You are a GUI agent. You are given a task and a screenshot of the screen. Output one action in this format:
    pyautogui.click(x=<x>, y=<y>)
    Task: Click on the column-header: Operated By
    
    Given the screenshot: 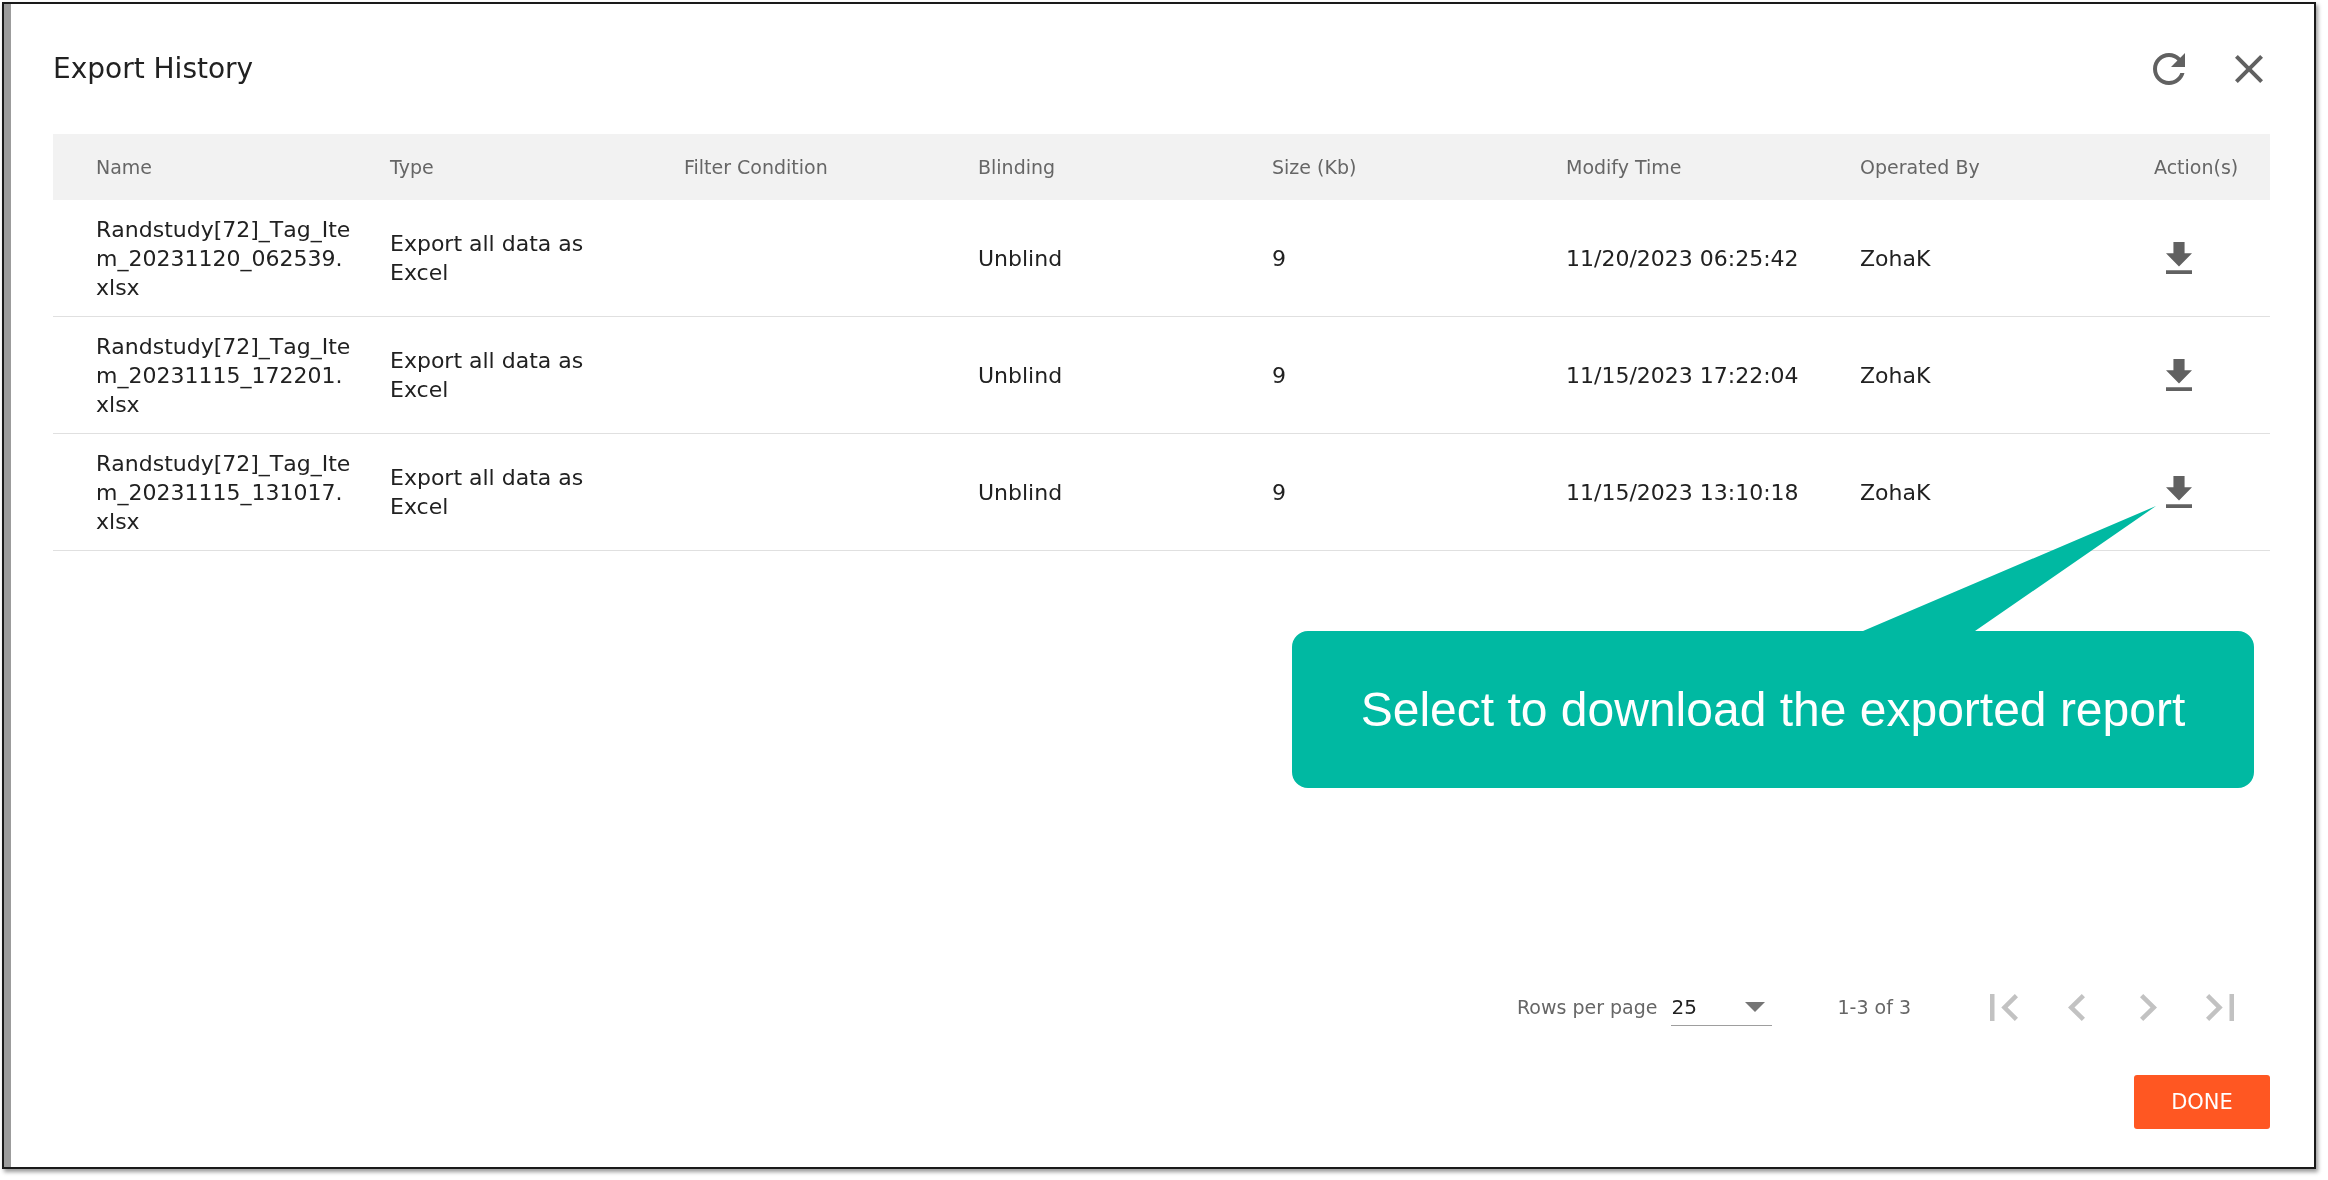 What is the action you would take?
    pyautogui.click(x=1920, y=167)
    